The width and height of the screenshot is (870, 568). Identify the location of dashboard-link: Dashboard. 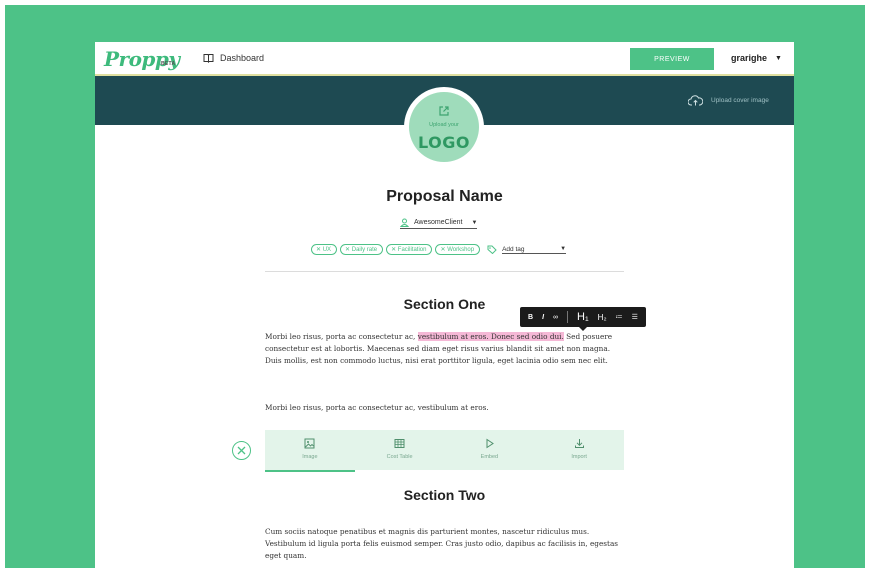
(233, 58).